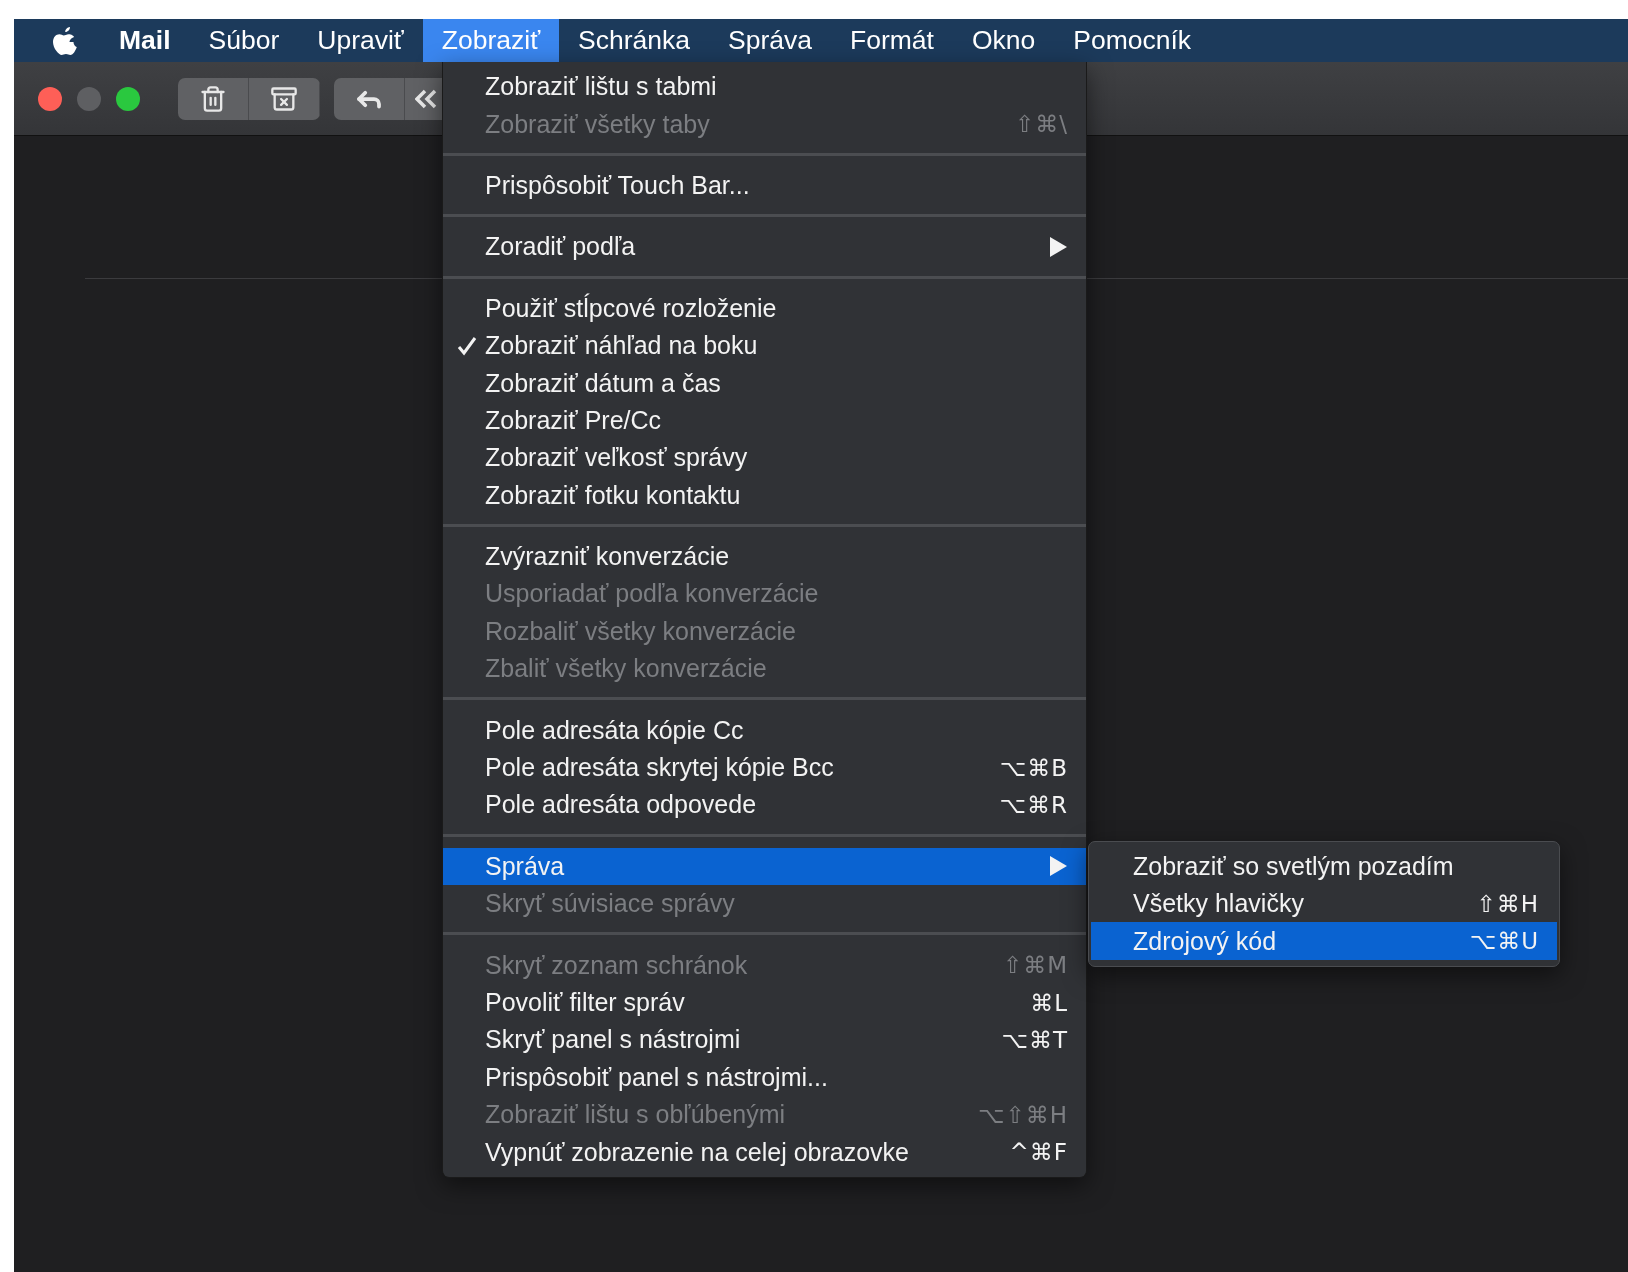 This screenshot has width=1628, height=1272. What do you see at coordinates (892, 40) in the screenshot?
I see `menu-bar-item: Formát` at bounding box center [892, 40].